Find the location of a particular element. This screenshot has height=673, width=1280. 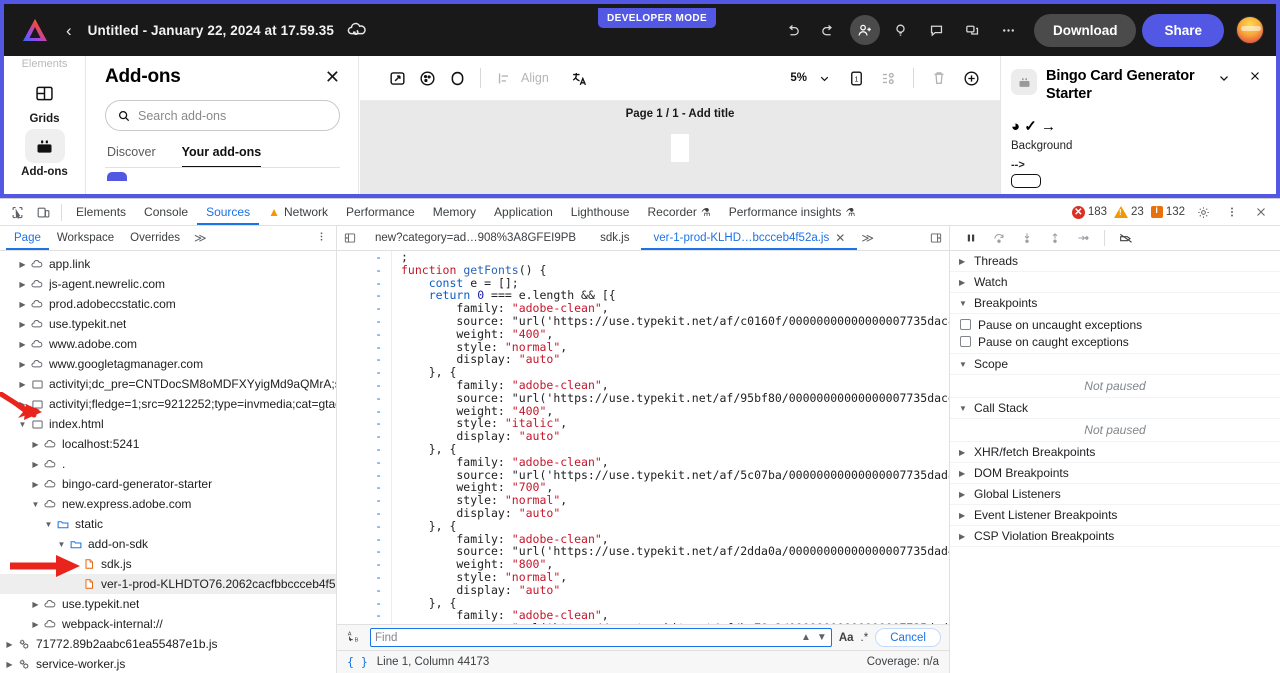

rail-item-grids: Grids is located at coordinates (45, 100).